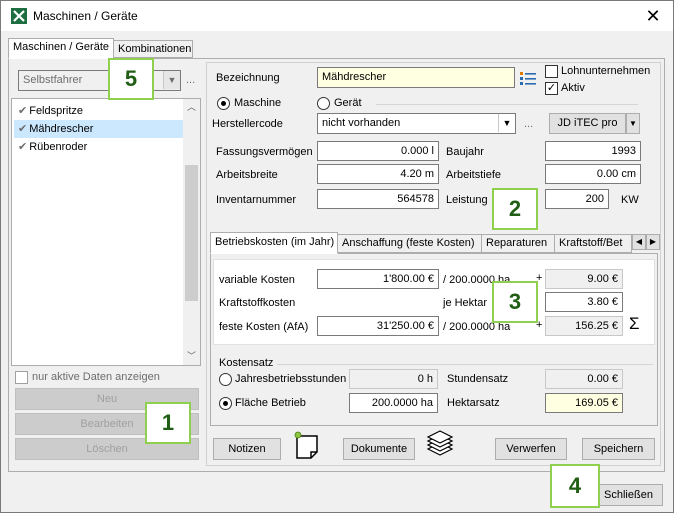 The width and height of the screenshot is (674, 513). Describe the element at coordinates (131, 79) in the screenshot. I see `callout-marker-5: 5` at that location.